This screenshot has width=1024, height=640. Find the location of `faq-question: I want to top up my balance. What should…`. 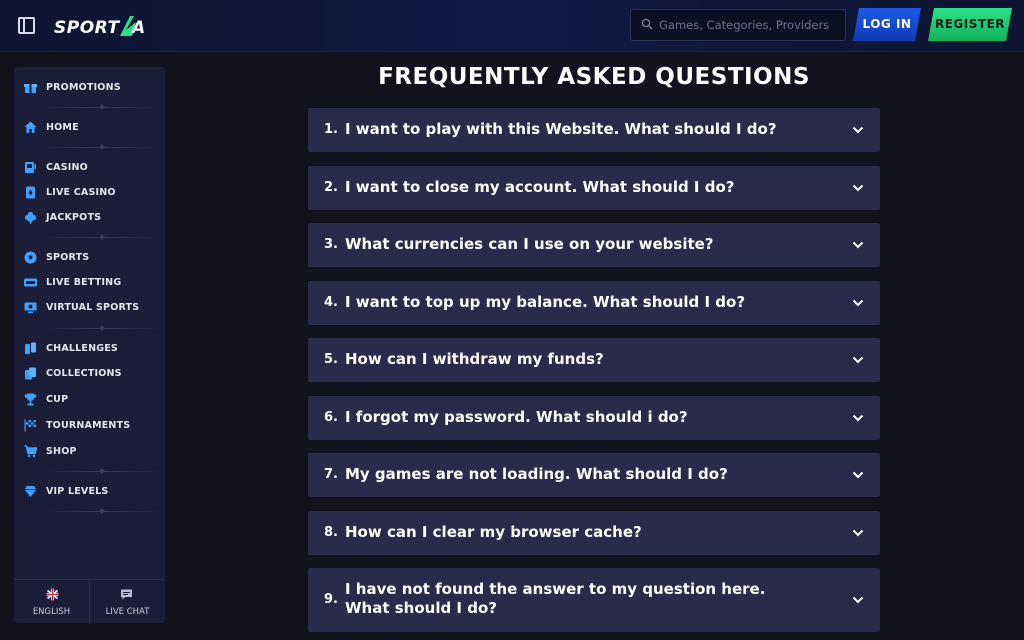

faq-question: I want to top up my balance. What should… is located at coordinates (545, 302).